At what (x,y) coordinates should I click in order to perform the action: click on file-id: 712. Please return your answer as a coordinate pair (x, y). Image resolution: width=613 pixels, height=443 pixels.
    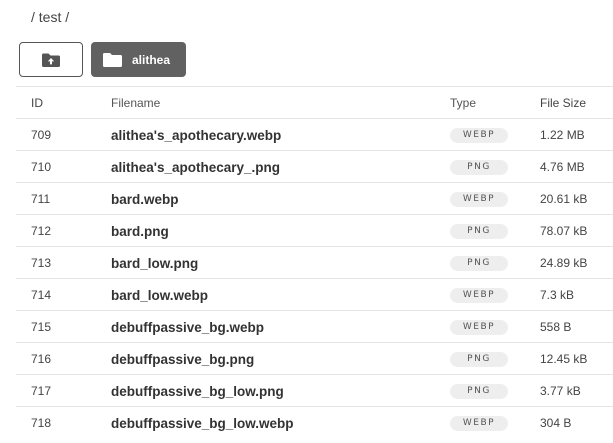
    Looking at the image, I should click on (41, 231).